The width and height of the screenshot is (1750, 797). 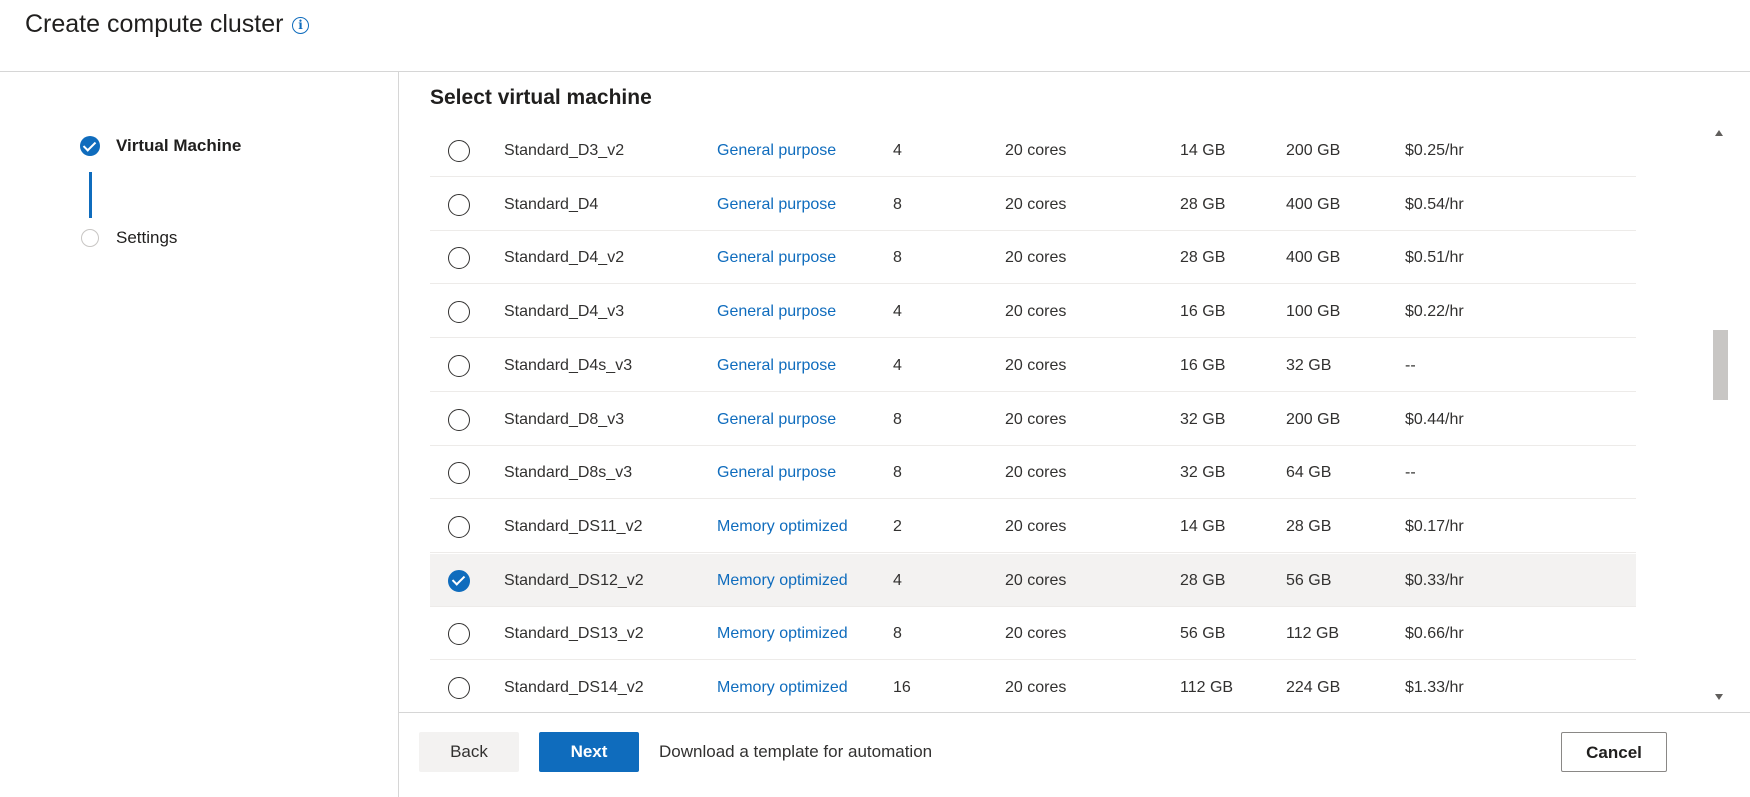 What do you see at coordinates (1719, 697) in the screenshot?
I see `scroll-down-arrow-icon` at bounding box center [1719, 697].